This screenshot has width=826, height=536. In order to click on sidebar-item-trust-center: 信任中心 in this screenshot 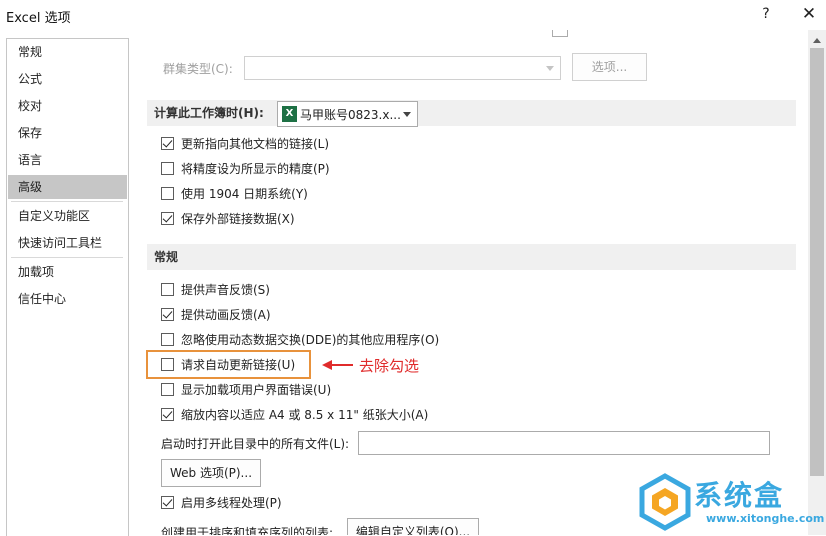, I will do `click(67, 299)`.